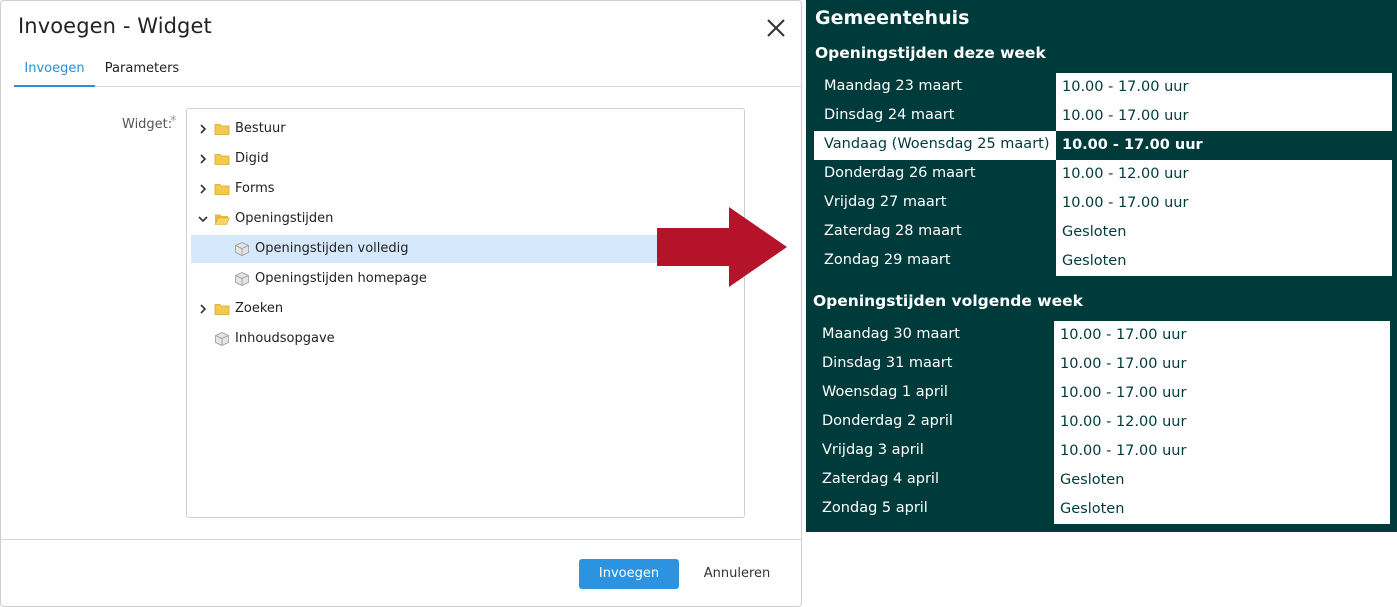 This screenshot has height=607, width=1397. I want to click on close-button, so click(776, 28).